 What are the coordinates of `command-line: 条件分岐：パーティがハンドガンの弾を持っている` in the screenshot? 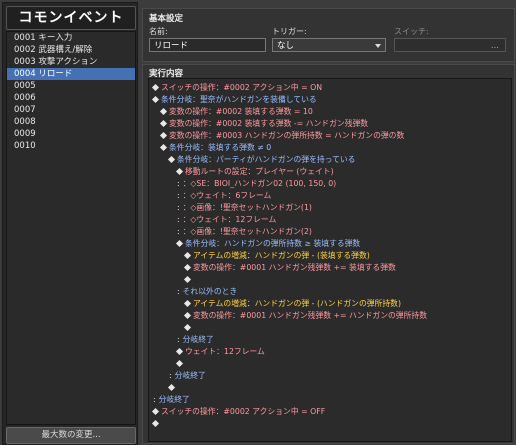 It's located at (261, 159).